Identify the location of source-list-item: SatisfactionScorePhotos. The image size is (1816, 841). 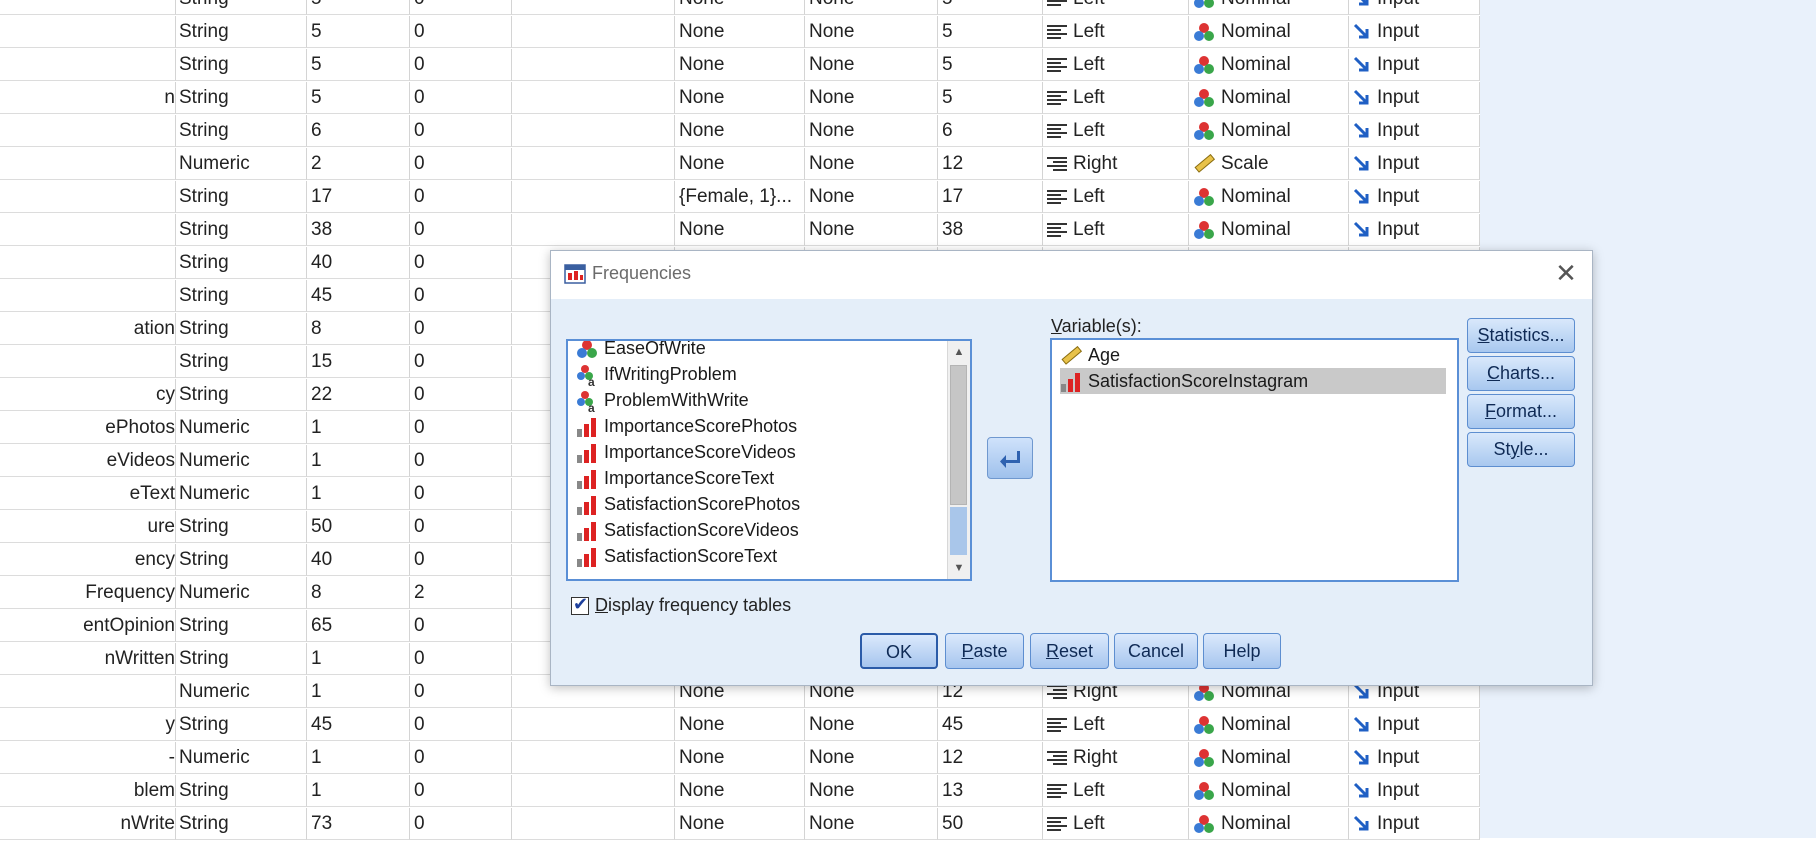
(688, 504).